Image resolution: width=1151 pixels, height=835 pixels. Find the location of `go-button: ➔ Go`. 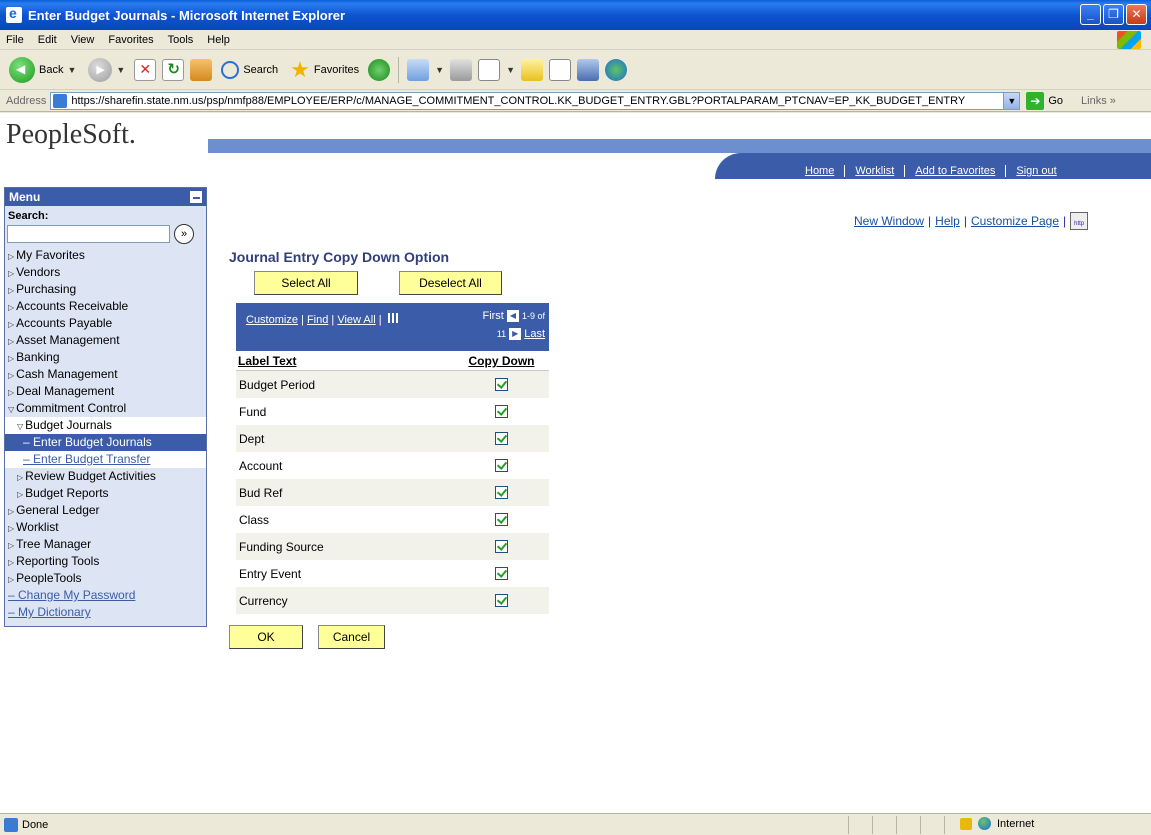

go-button: ➔ Go is located at coordinates (1044, 100).